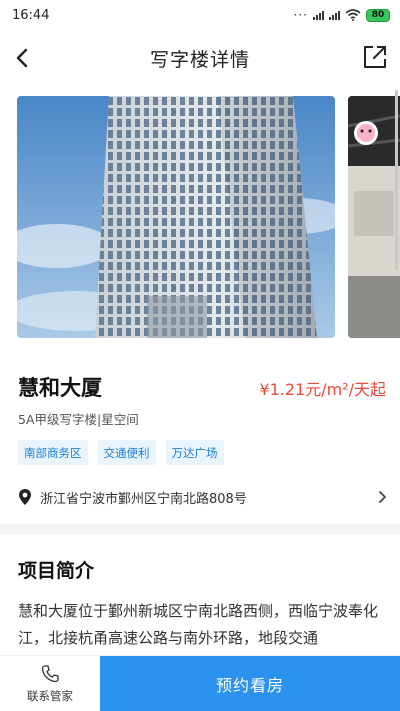 The height and width of the screenshot is (711, 400). Describe the element at coordinates (378, 15) in the screenshot. I see `battery-icon: 80` at that location.